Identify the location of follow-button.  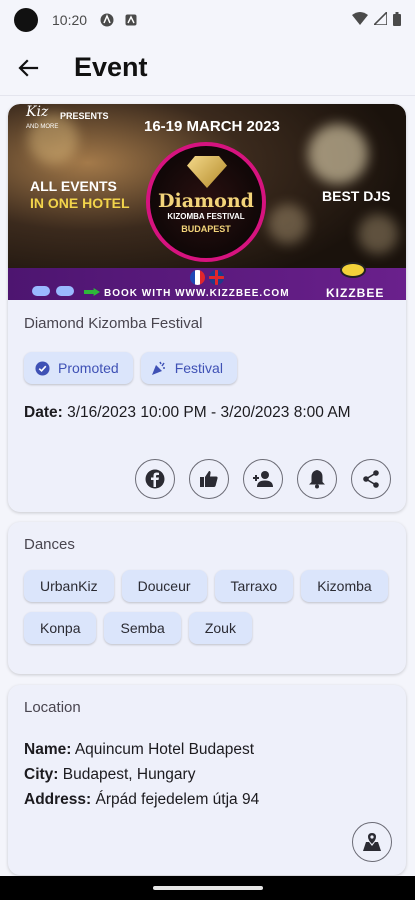
(263, 479).